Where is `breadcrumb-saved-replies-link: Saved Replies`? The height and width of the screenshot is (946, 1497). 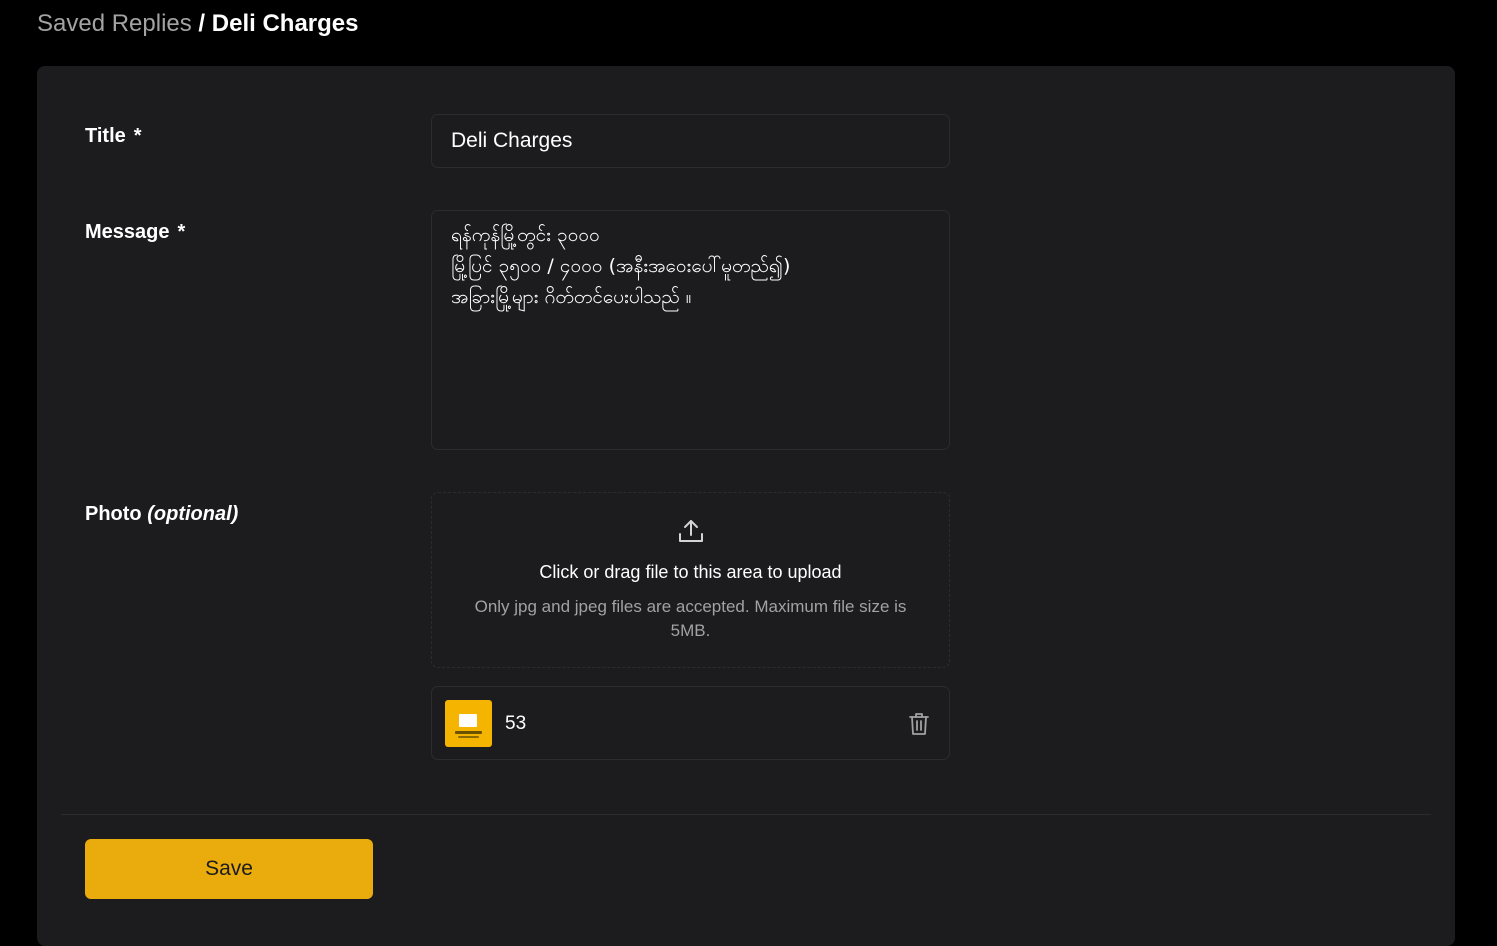
breadcrumb-saved-replies-link: Saved Replies is located at coordinates (114, 23).